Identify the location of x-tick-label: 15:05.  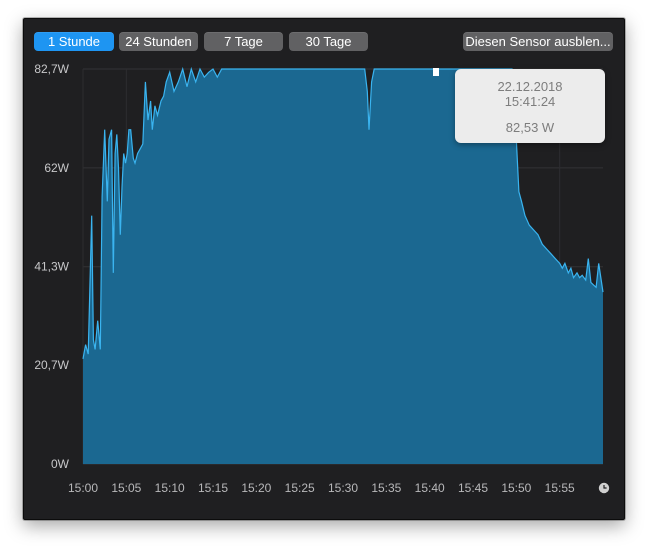
(126, 488).